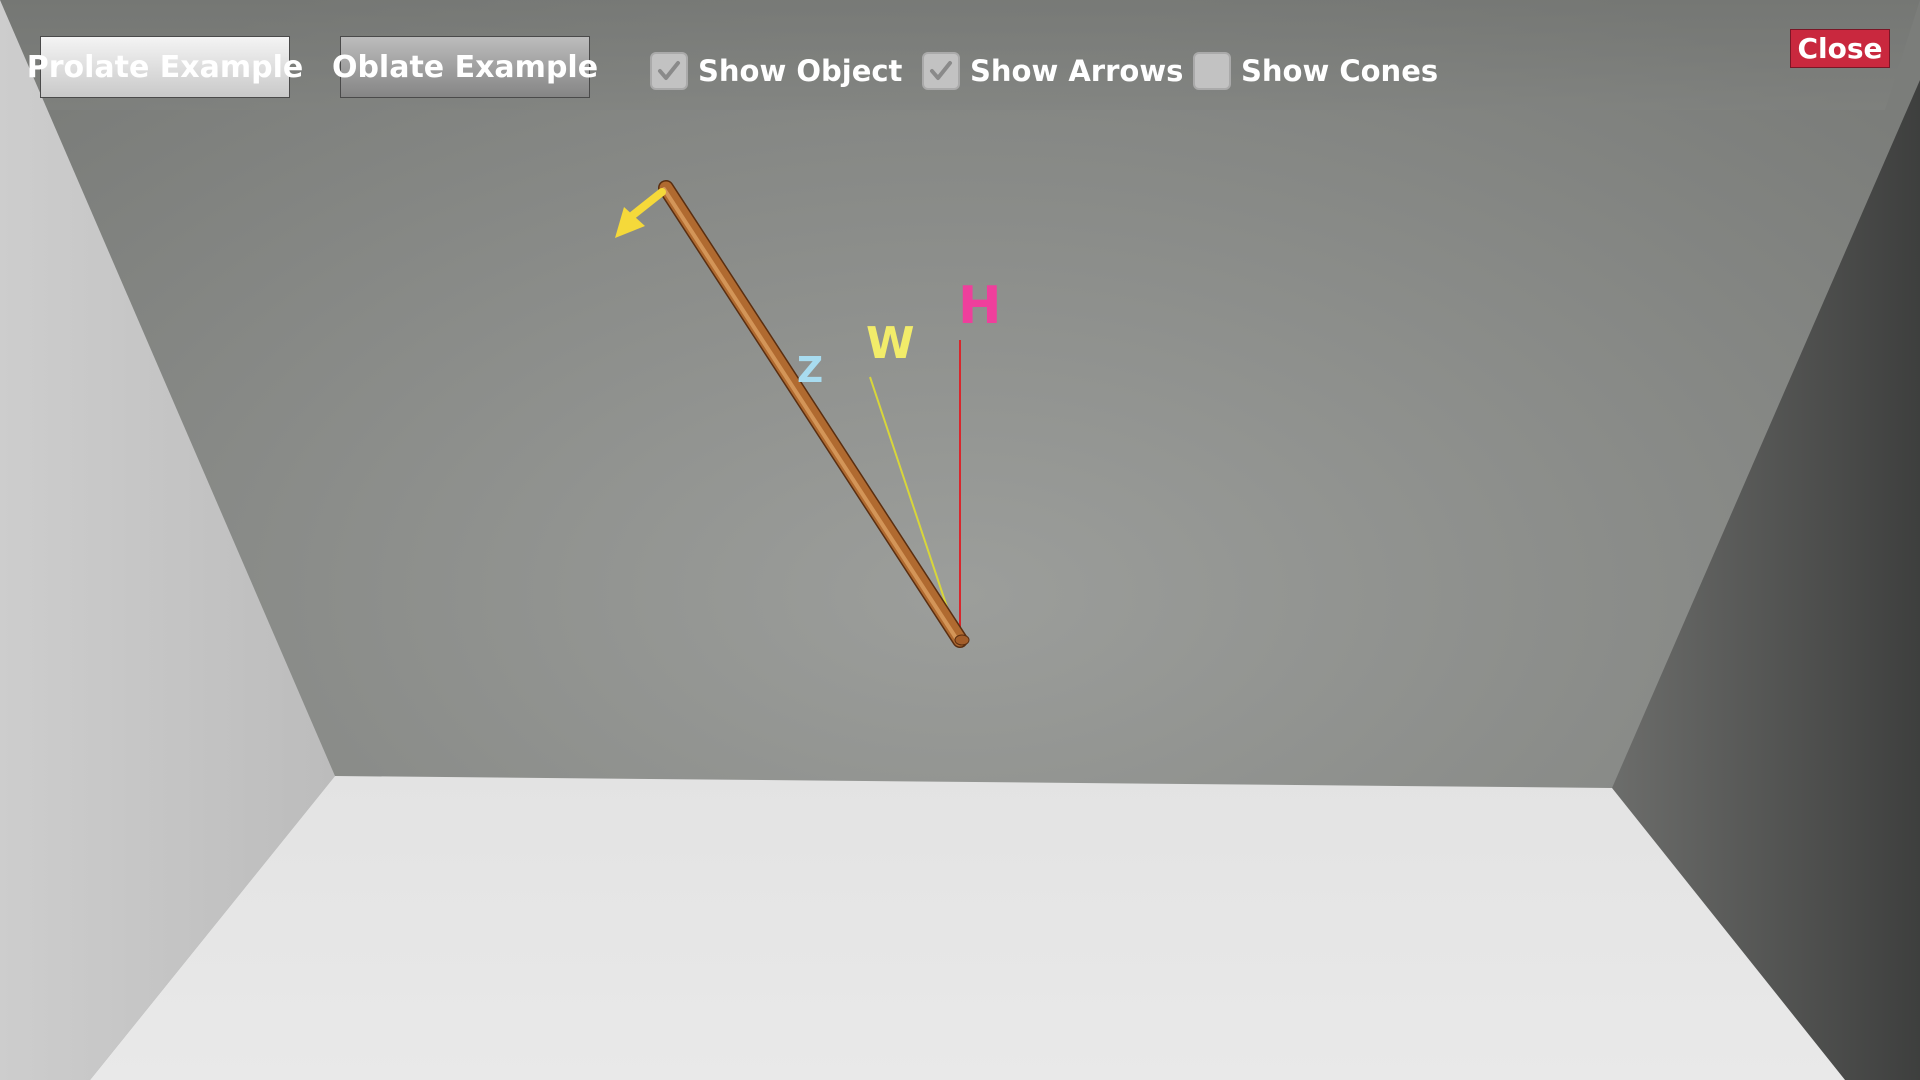  What do you see at coordinates (1212, 71) in the screenshot?
I see `unchecked-box` at bounding box center [1212, 71].